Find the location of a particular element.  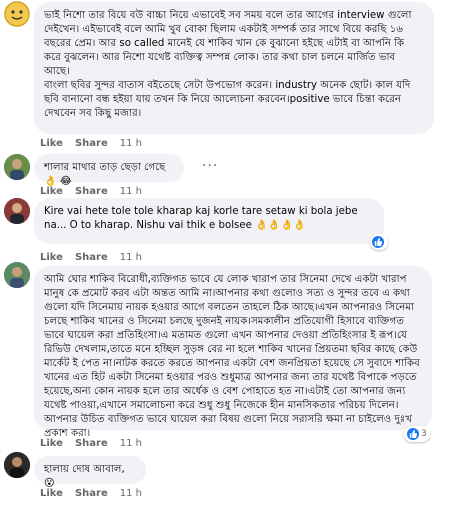

more-options-icon: ··· is located at coordinates (210, 166).